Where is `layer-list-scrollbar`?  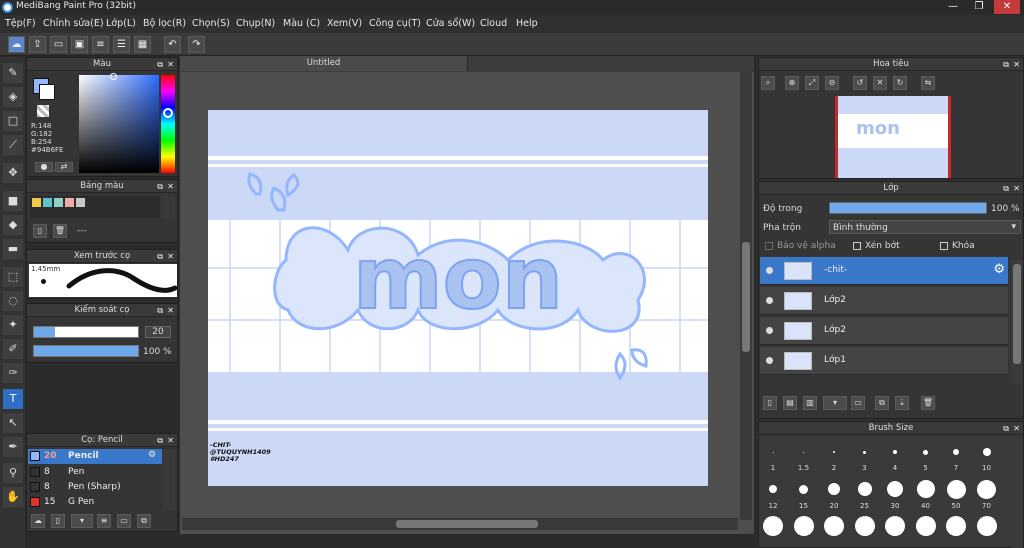 layer-list-scrollbar is located at coordinates (1017, 322).